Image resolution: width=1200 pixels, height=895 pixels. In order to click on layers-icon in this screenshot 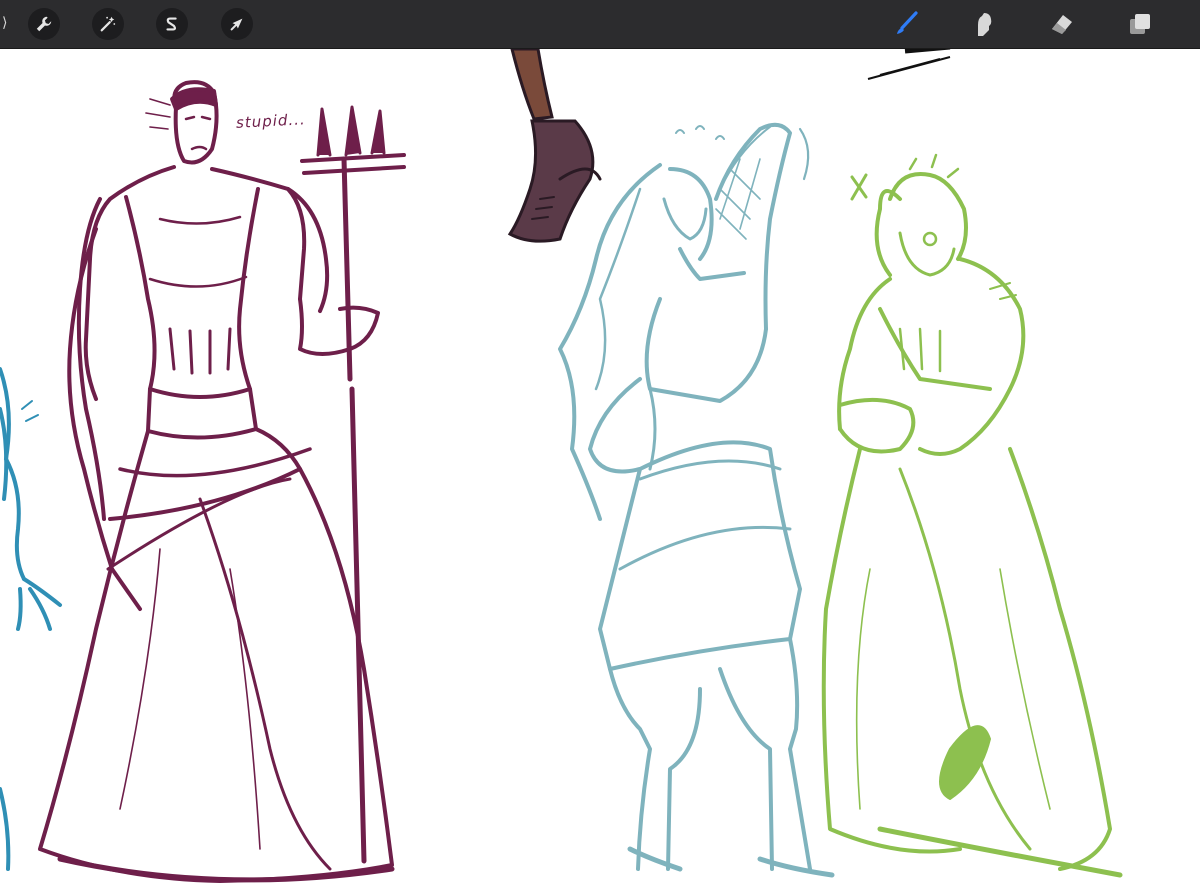, I will do `click(1140, 24)`.